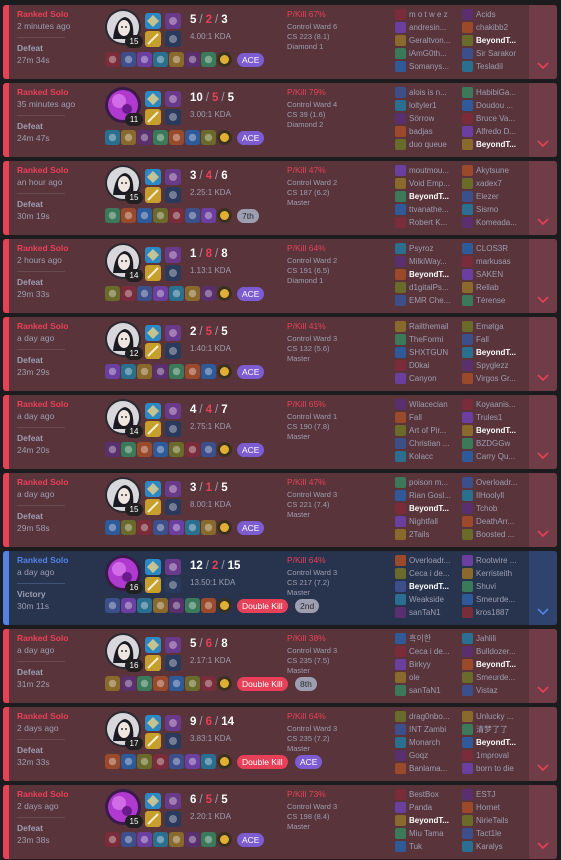 The height and width of the screenshot is (860, 561). I want to click on participant: Monarch, so click(417, 743).